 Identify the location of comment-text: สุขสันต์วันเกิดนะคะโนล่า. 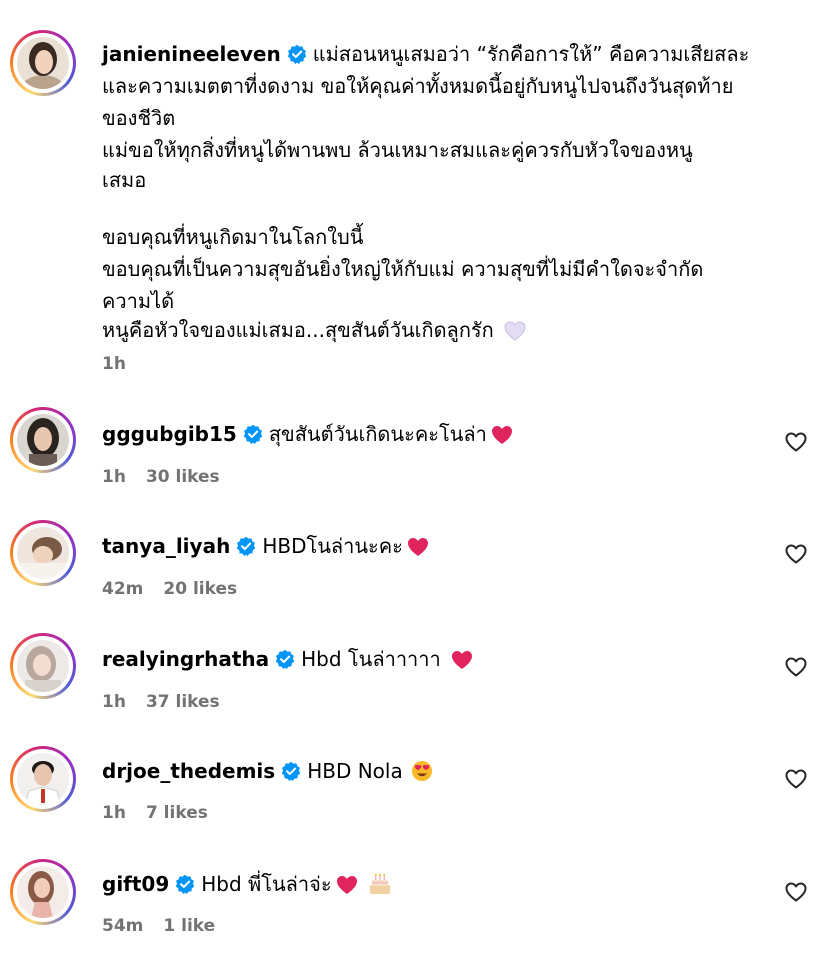
(377, 434).